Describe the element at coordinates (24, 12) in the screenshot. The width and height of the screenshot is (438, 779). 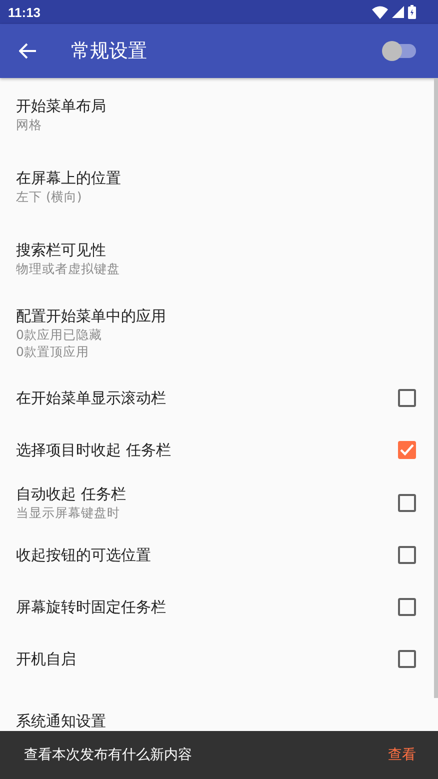
I see `status-time: 11:13` at that location.